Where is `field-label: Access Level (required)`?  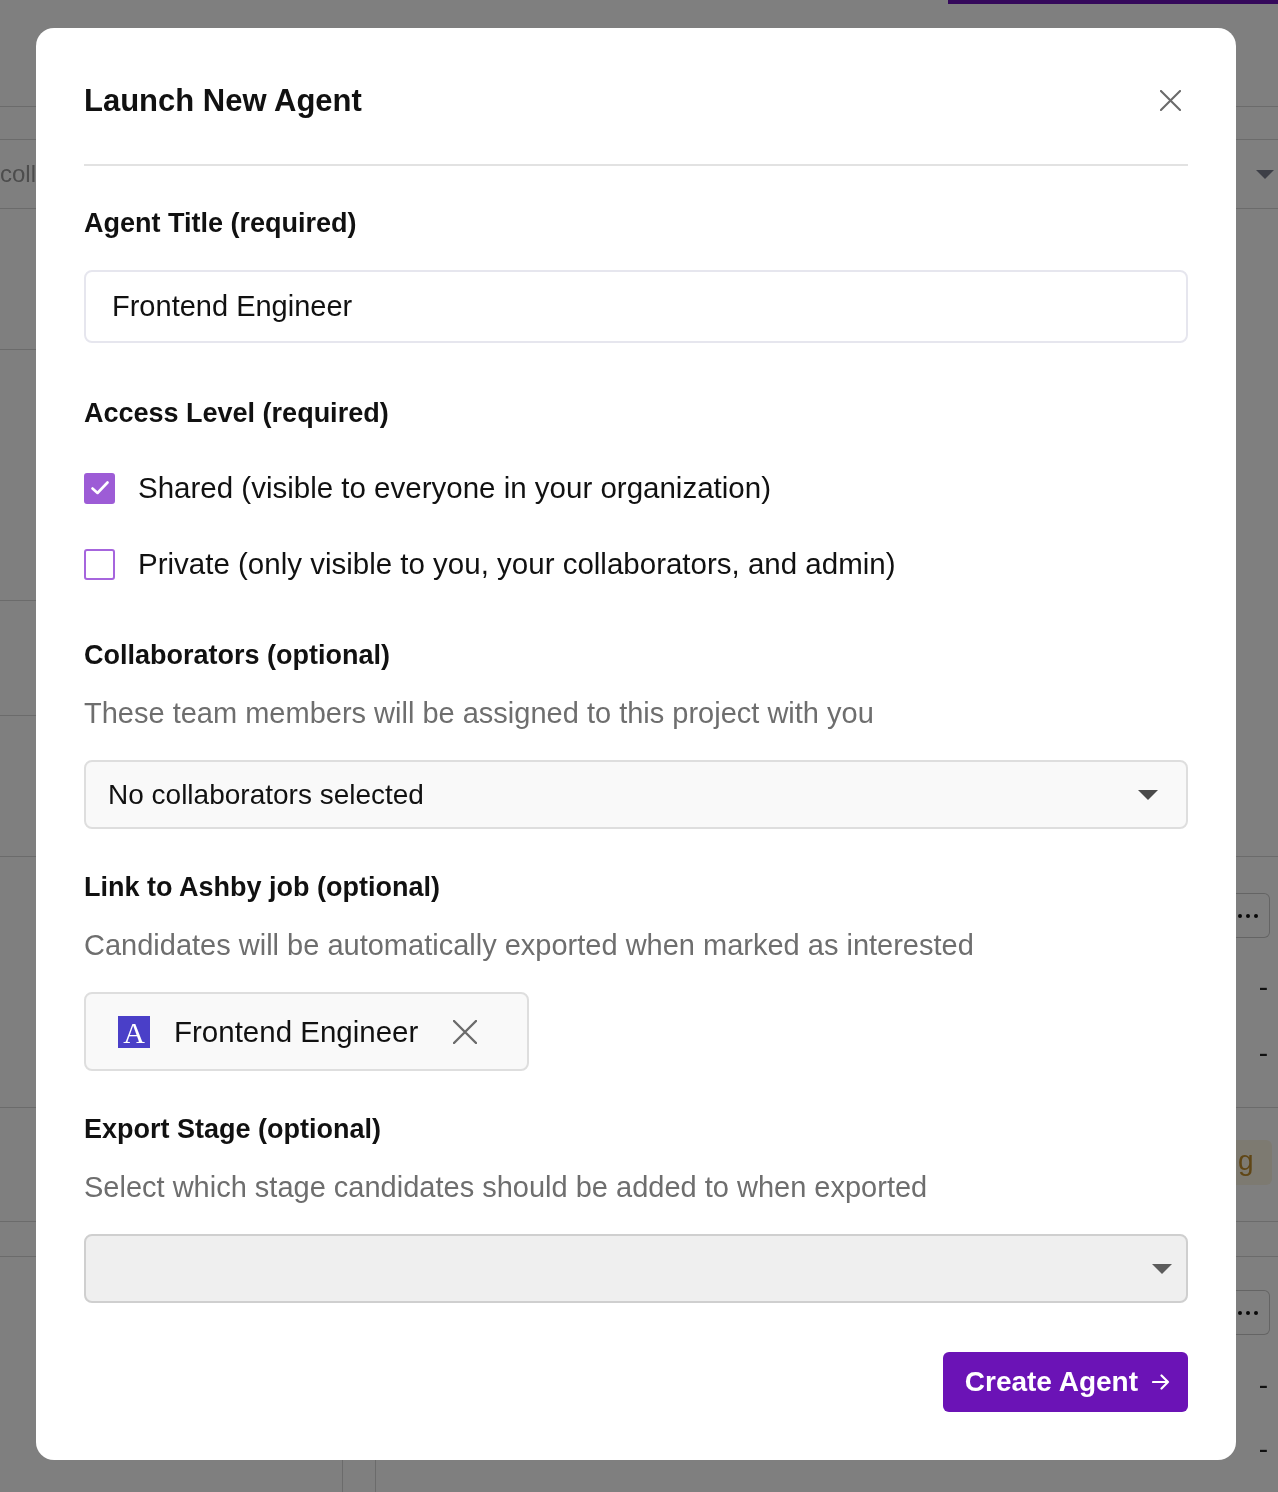
field-label: Access Level (required) is located at coordinates (236, 413).